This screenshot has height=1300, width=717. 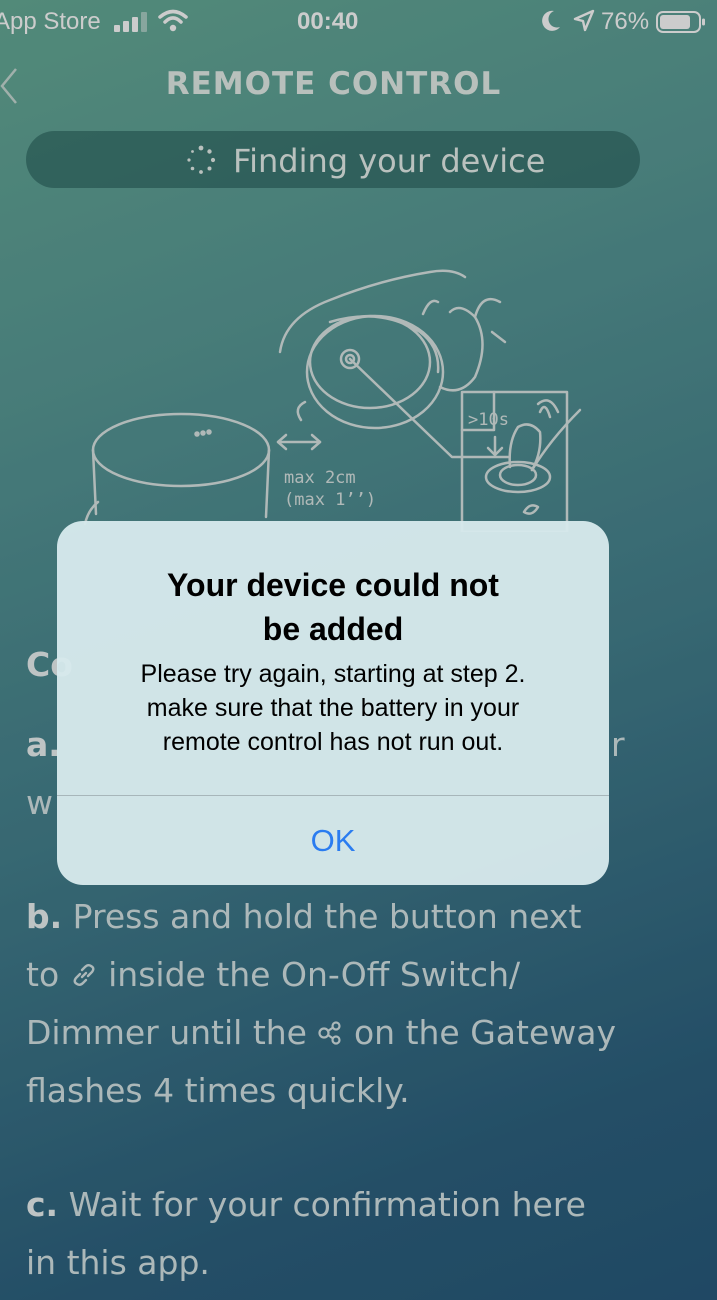 I want to click on ok-button: OK, so click(x=333, y=840).